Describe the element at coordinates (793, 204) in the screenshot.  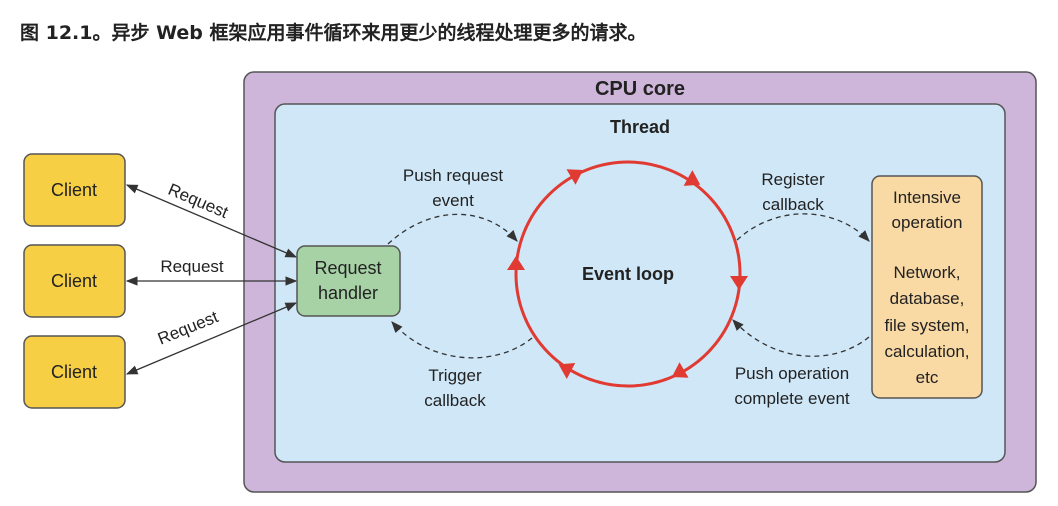
I see `register-callback-line2: callback` at that location.